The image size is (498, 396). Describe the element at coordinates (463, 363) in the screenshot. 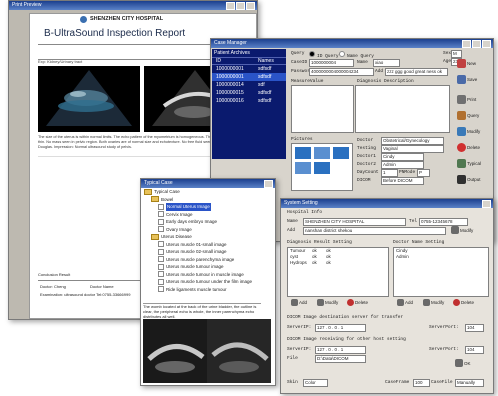

I see `ok-button: OK` at that location.